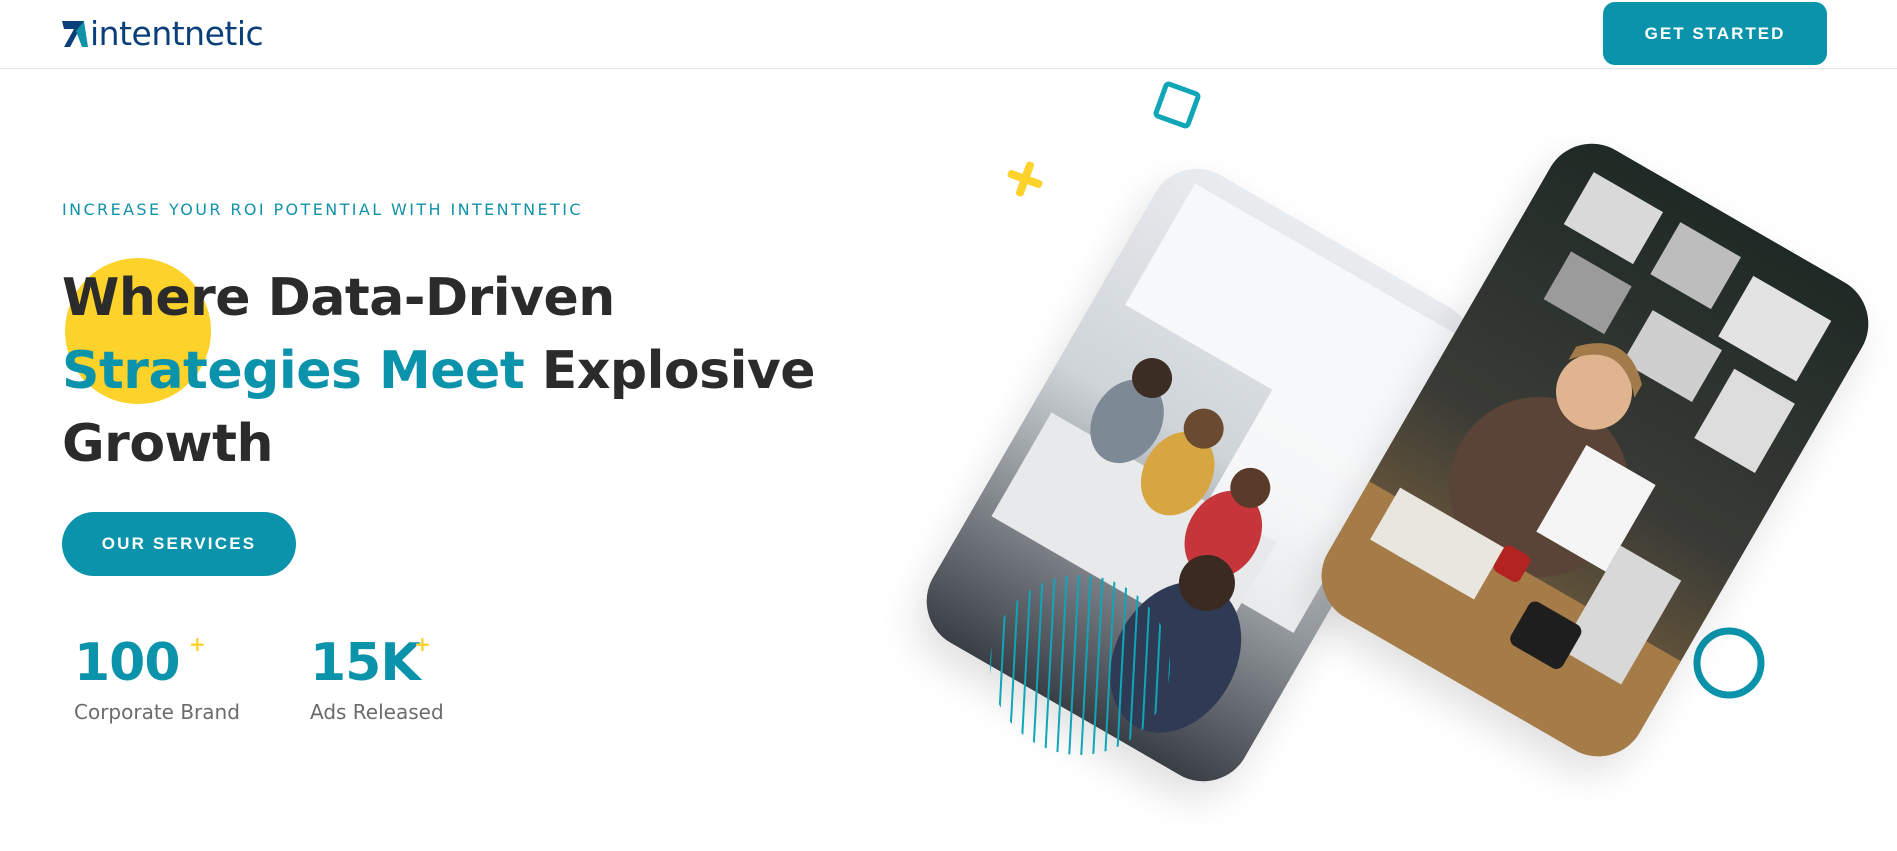 Image resolution: width=1897 pixels, height=851 pixels. What do you see at coordinates (1080, 665) in the screenshot?
I see `striped-circle-decoration` at bounding box center [1080, 665].